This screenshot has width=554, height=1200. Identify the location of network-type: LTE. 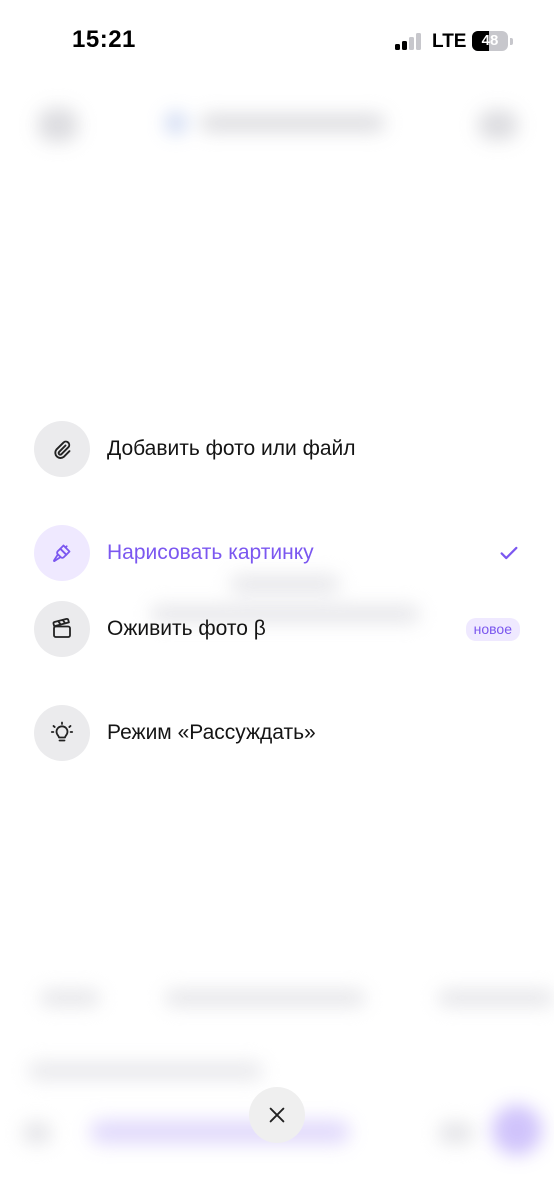
(449, 41).